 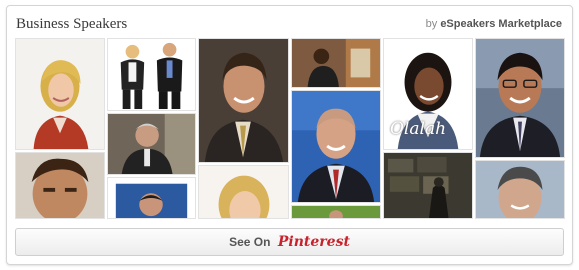 What do you see at coordinates (428, 94) in the screenshot?
I see `pin-photo-olalah-woman: Olalah` at bounding box center [428, 94].